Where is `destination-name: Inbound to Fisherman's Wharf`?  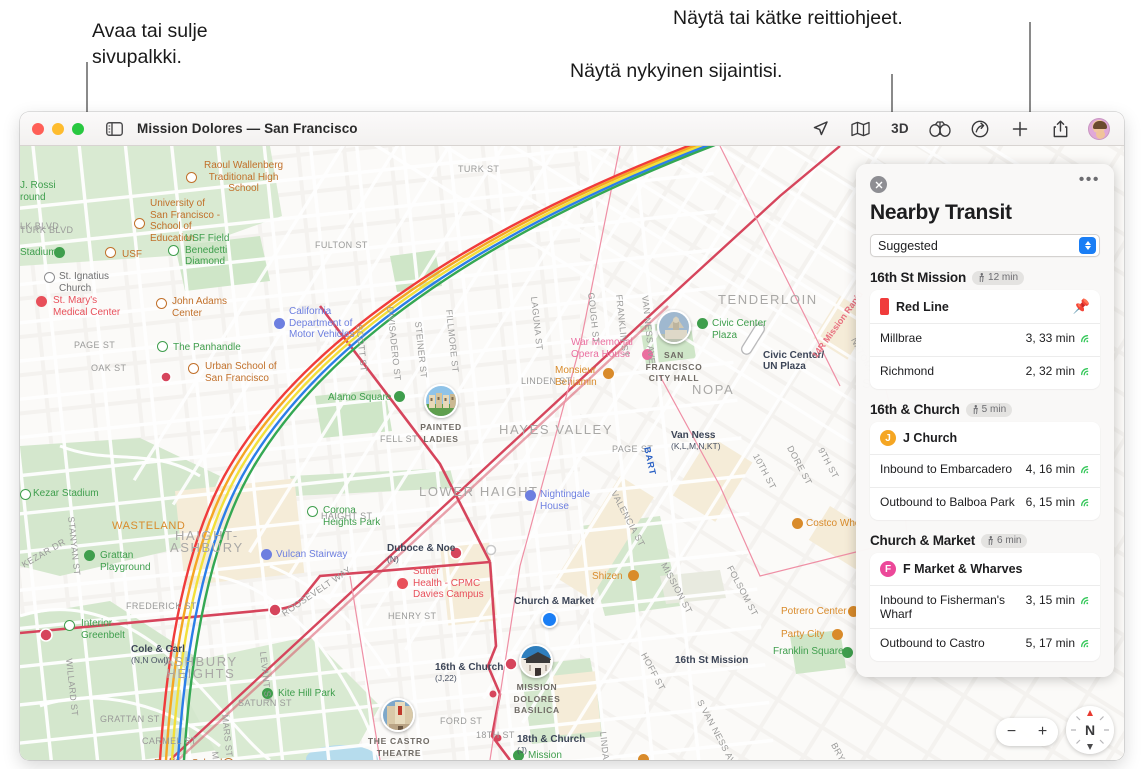
destination-name: Inbound to Fisherman's Wharf is located at coordinates (943, 607).